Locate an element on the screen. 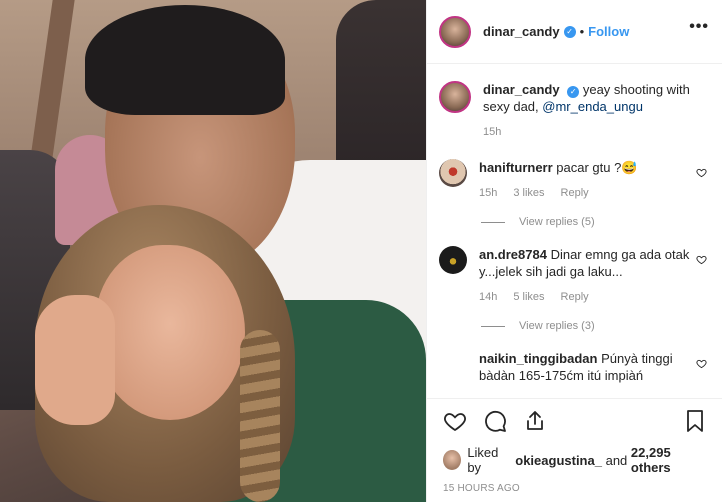  commenter-username: an.dre8784 is located at coordinates (513, 254).